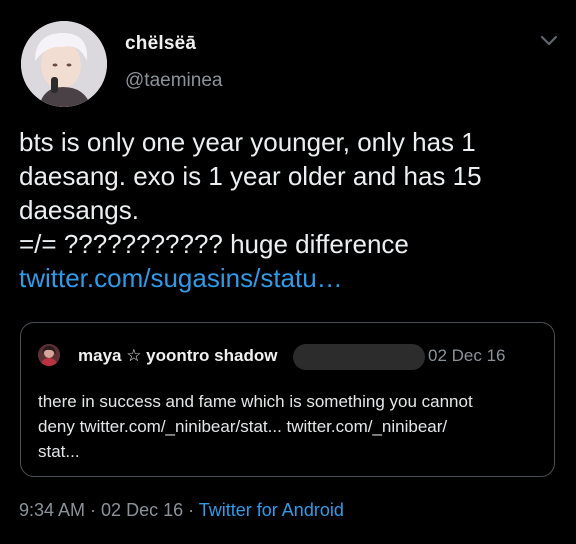 Image resolution: width=576 pixels, height=544 pixels. Describe the element at coordinates (549, 41) in the screenshot. I see `chevron-down-icon` at that location.